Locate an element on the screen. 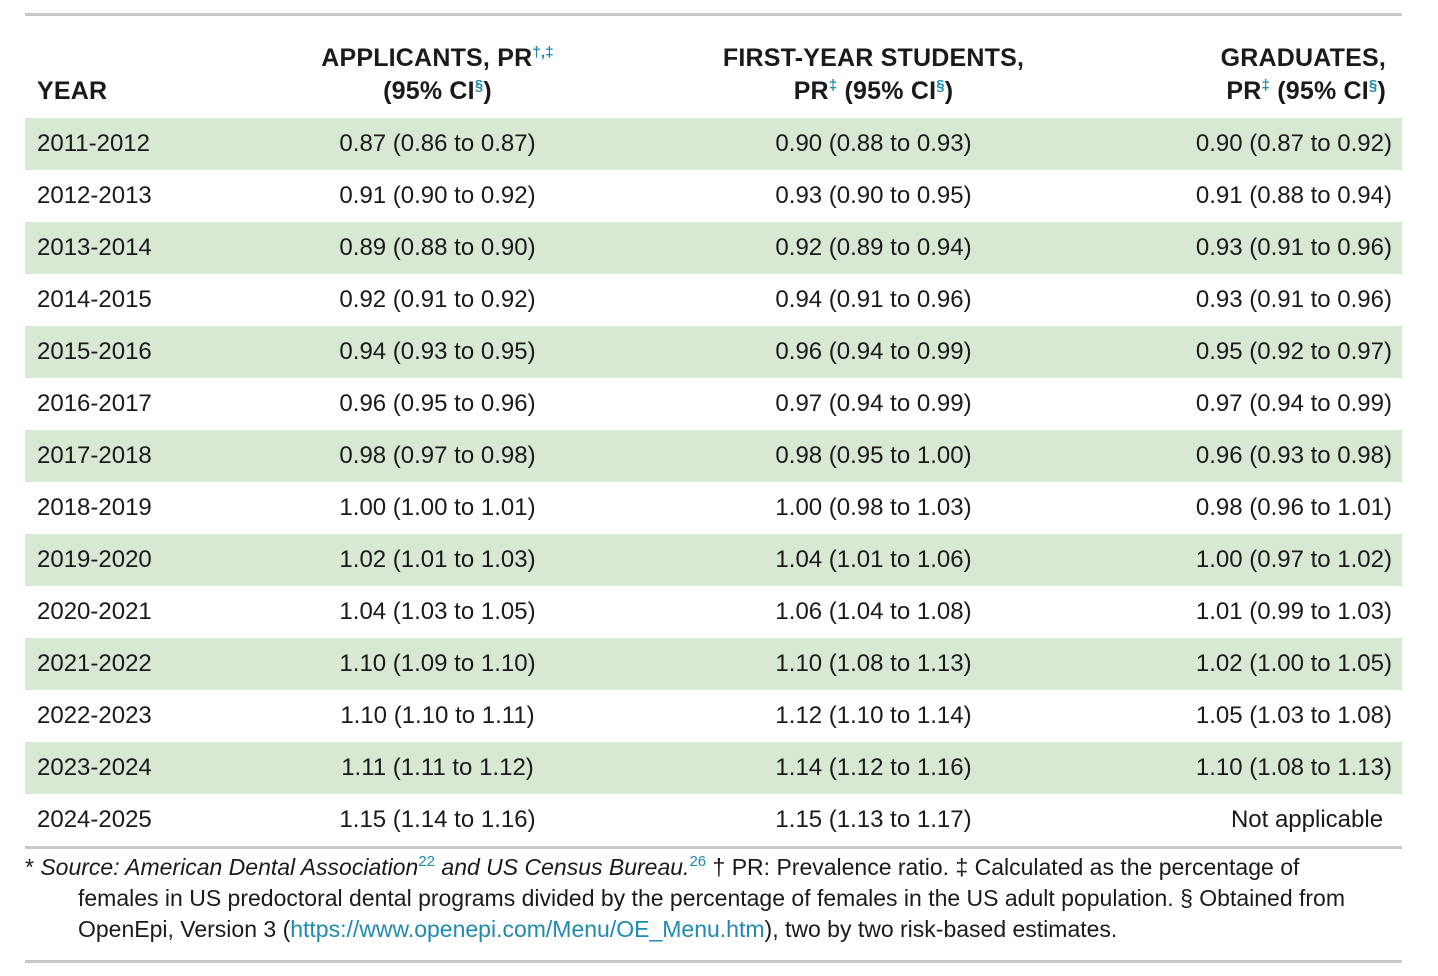 This screenshot has width=1438, height=976. header-applicants-line1: APPLICANTS, PR is located at coordinates (427, 58).